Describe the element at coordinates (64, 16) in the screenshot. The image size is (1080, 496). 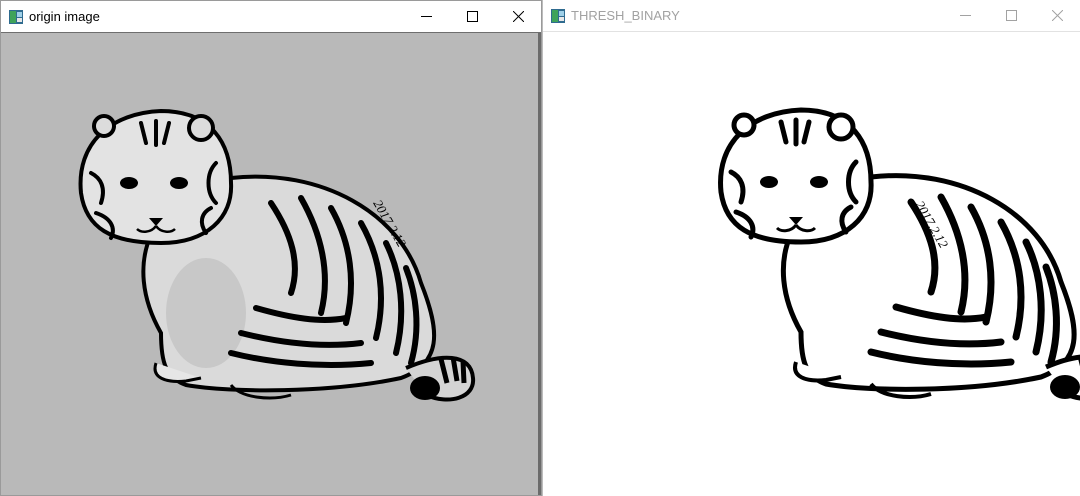
I see `window-title: origin image` at that location.